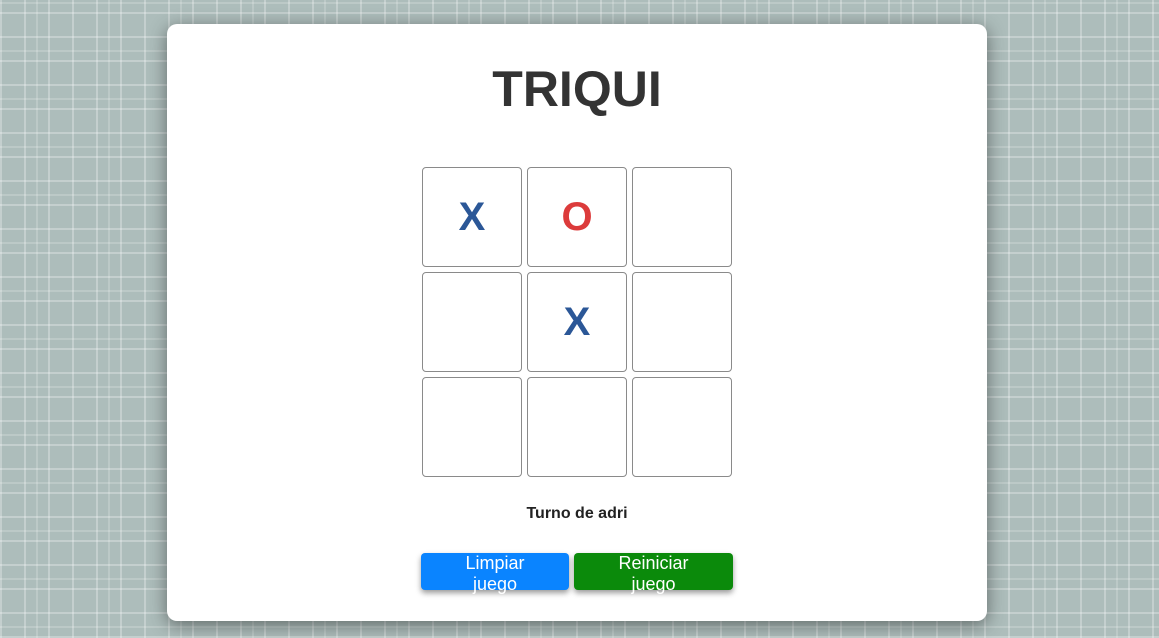 This screenshot has width=1159, height=638. I want to click on button-group: Limpiar juego Reiniciar juego, so click(577, 573).